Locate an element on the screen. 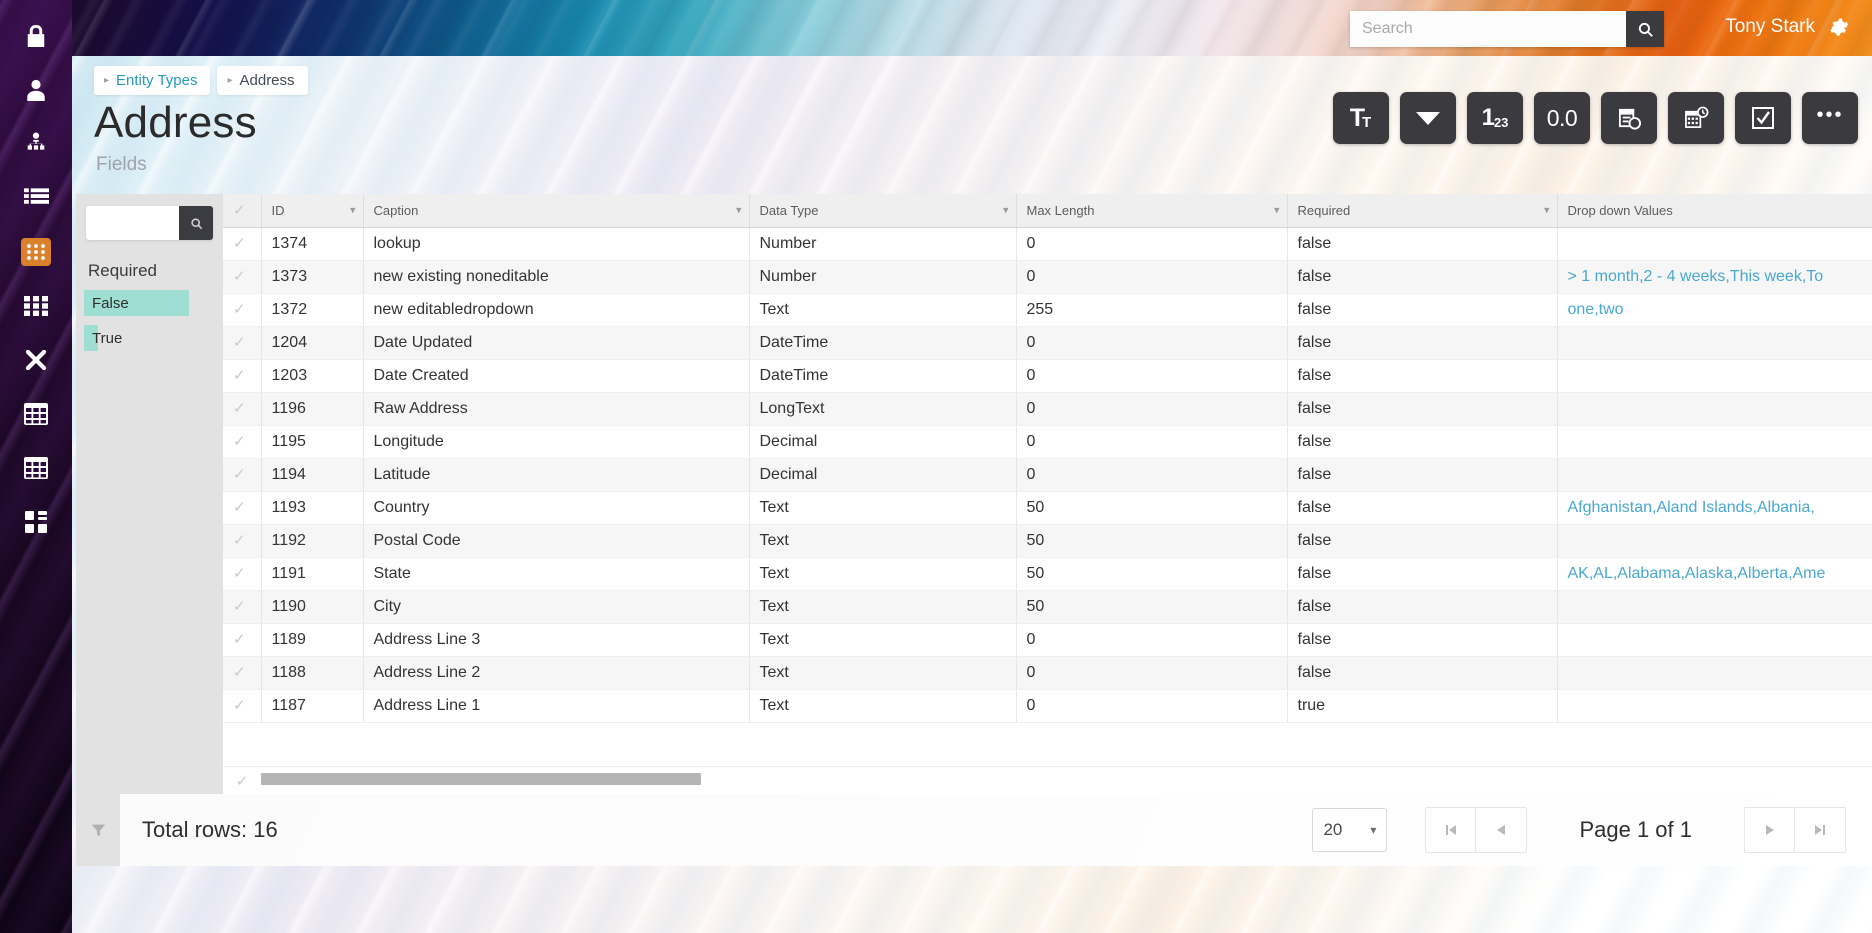 The image size is (1872, 933). user-menu: Tony Stark is located at coordinates (1787, 27).